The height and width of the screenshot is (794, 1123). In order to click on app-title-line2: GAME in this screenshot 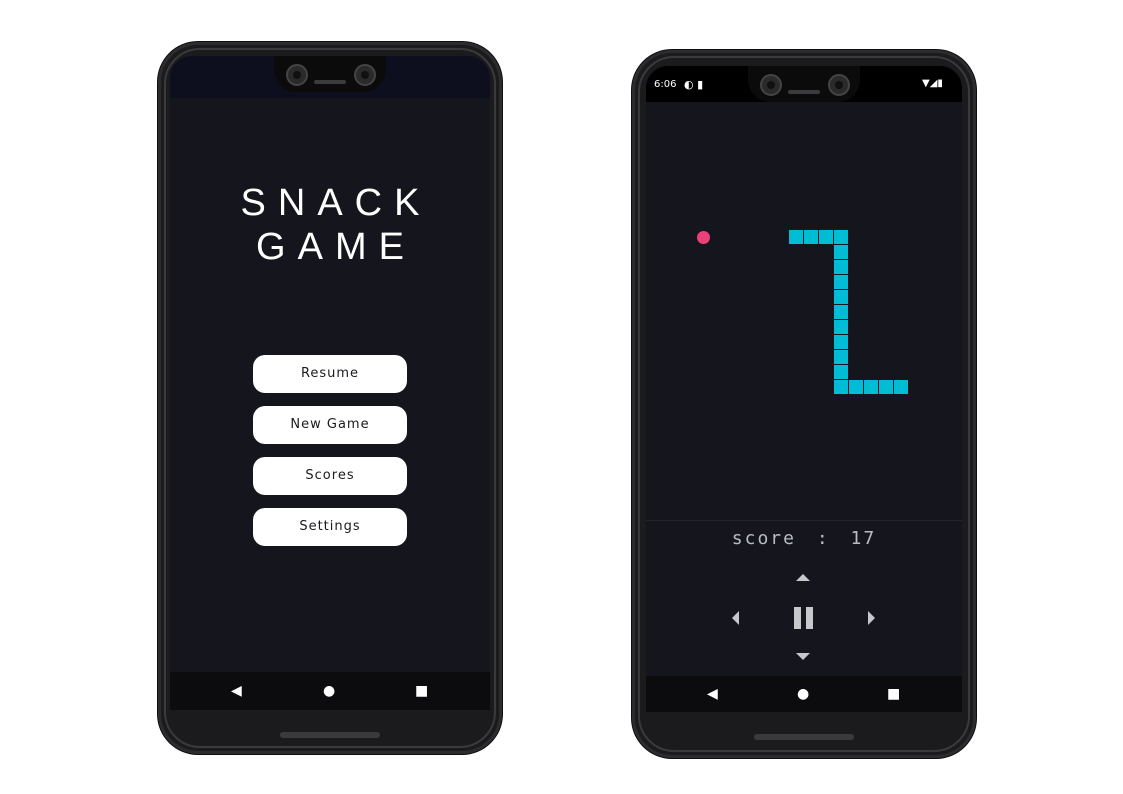, I will do `click(336, 247)`.